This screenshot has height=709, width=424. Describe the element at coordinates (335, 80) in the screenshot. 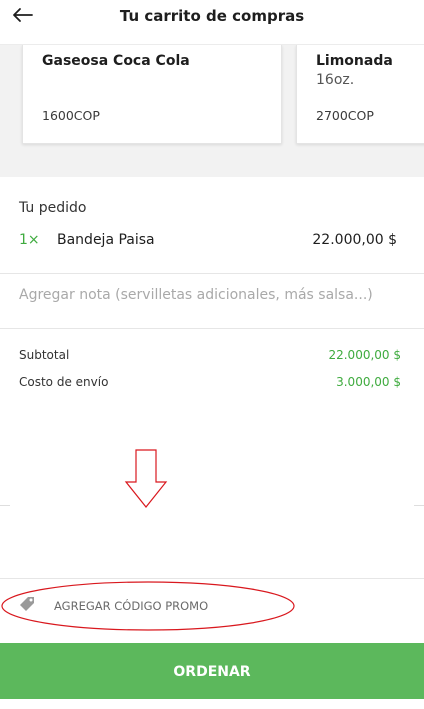

I see `product-size: 16oz.` at that location.